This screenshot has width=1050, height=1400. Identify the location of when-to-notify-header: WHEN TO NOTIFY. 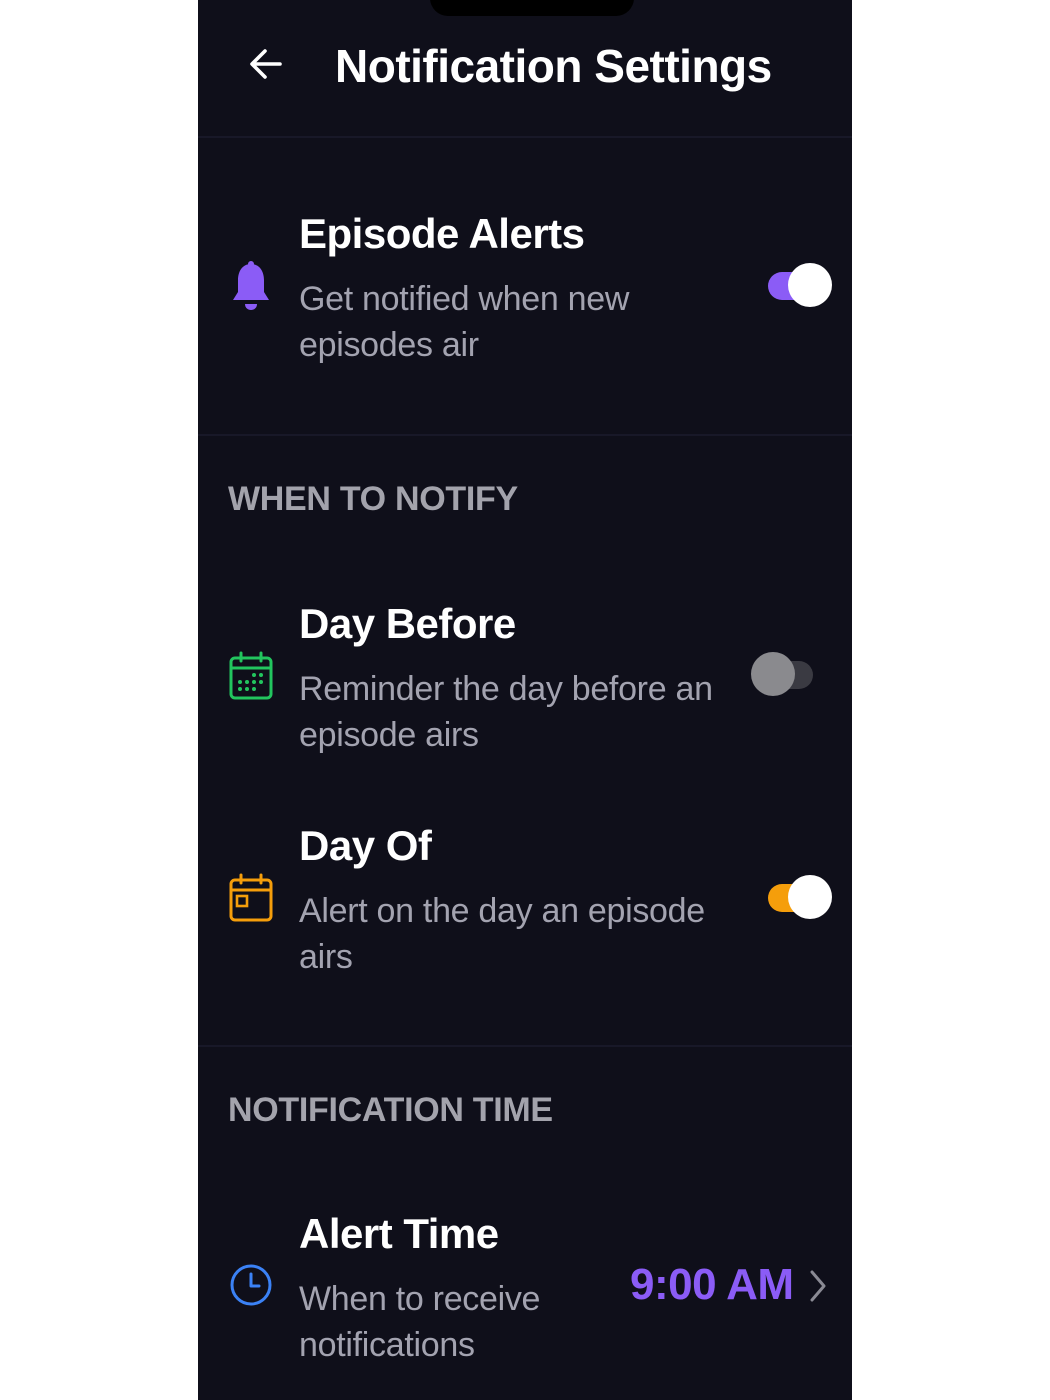
(373, 499).